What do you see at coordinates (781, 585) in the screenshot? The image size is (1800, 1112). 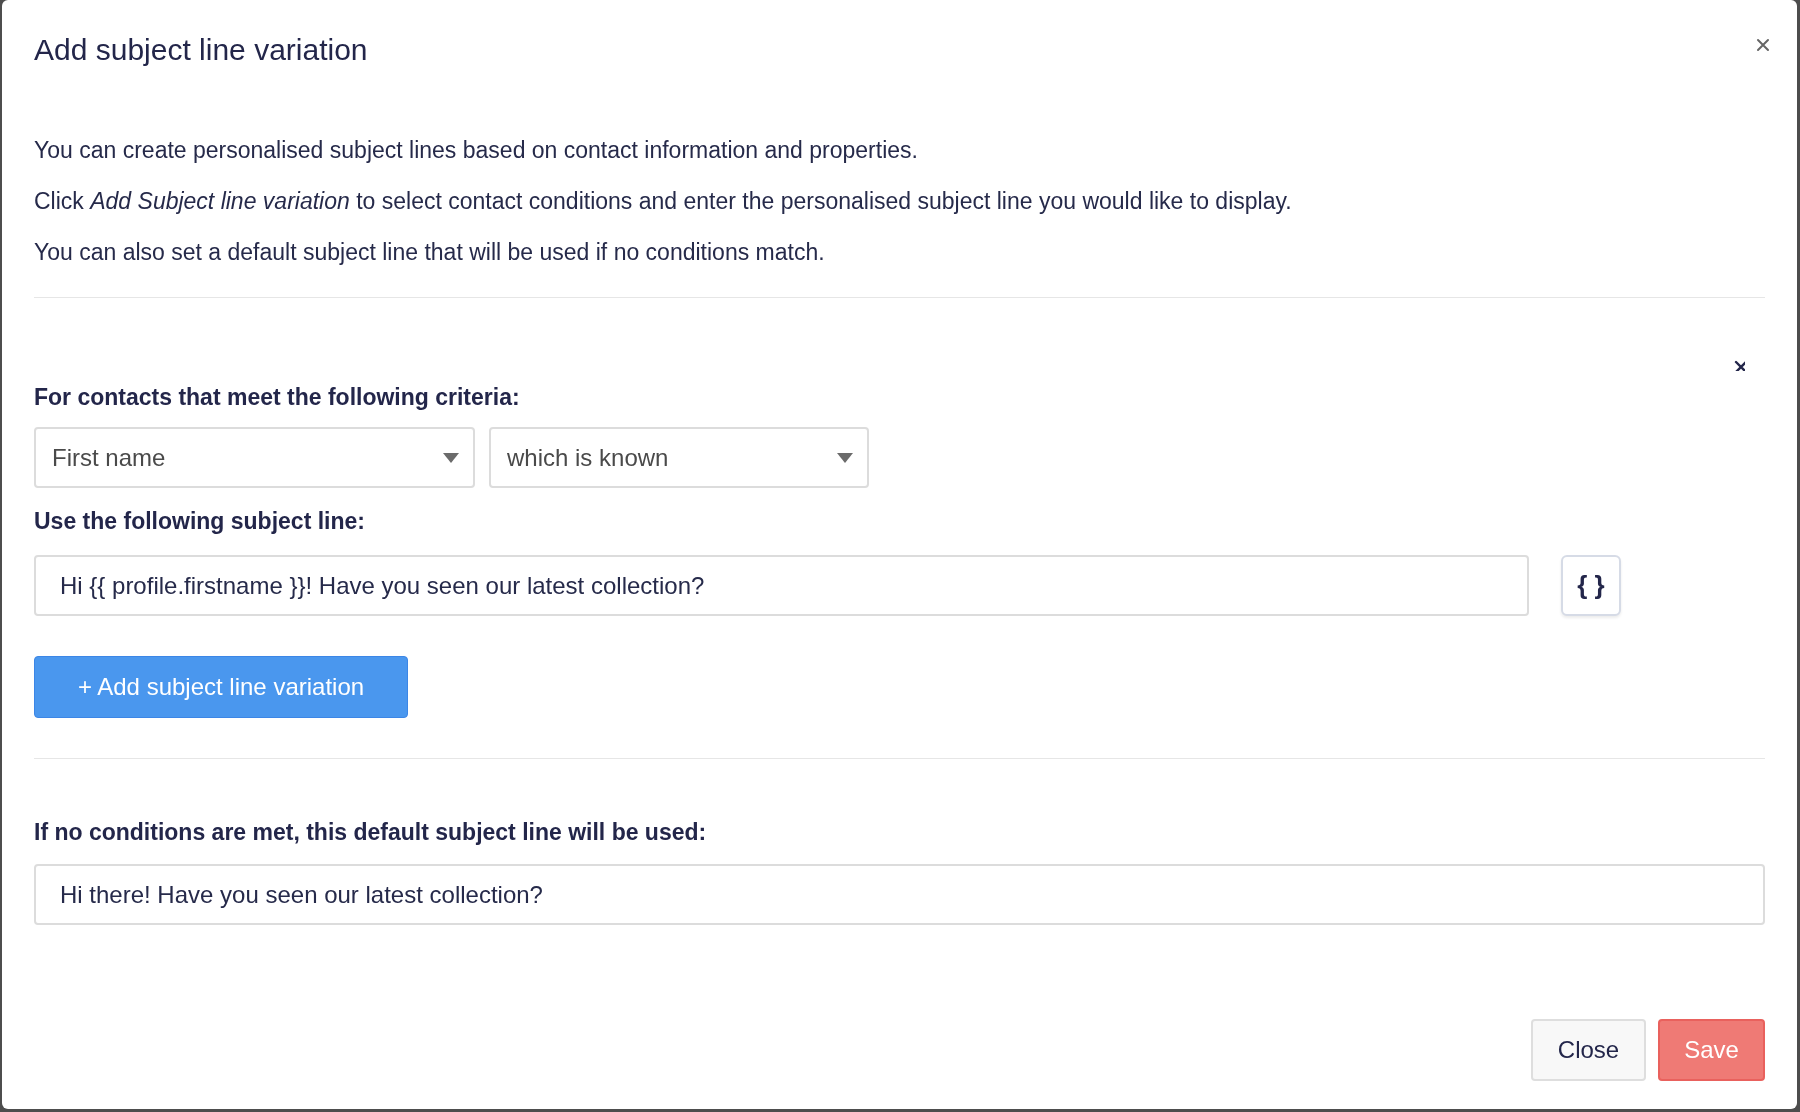 I see `text-field: Hi {{ profile.firstname }}! Have you seen our latest collection?` at bounding box center [781, 585].